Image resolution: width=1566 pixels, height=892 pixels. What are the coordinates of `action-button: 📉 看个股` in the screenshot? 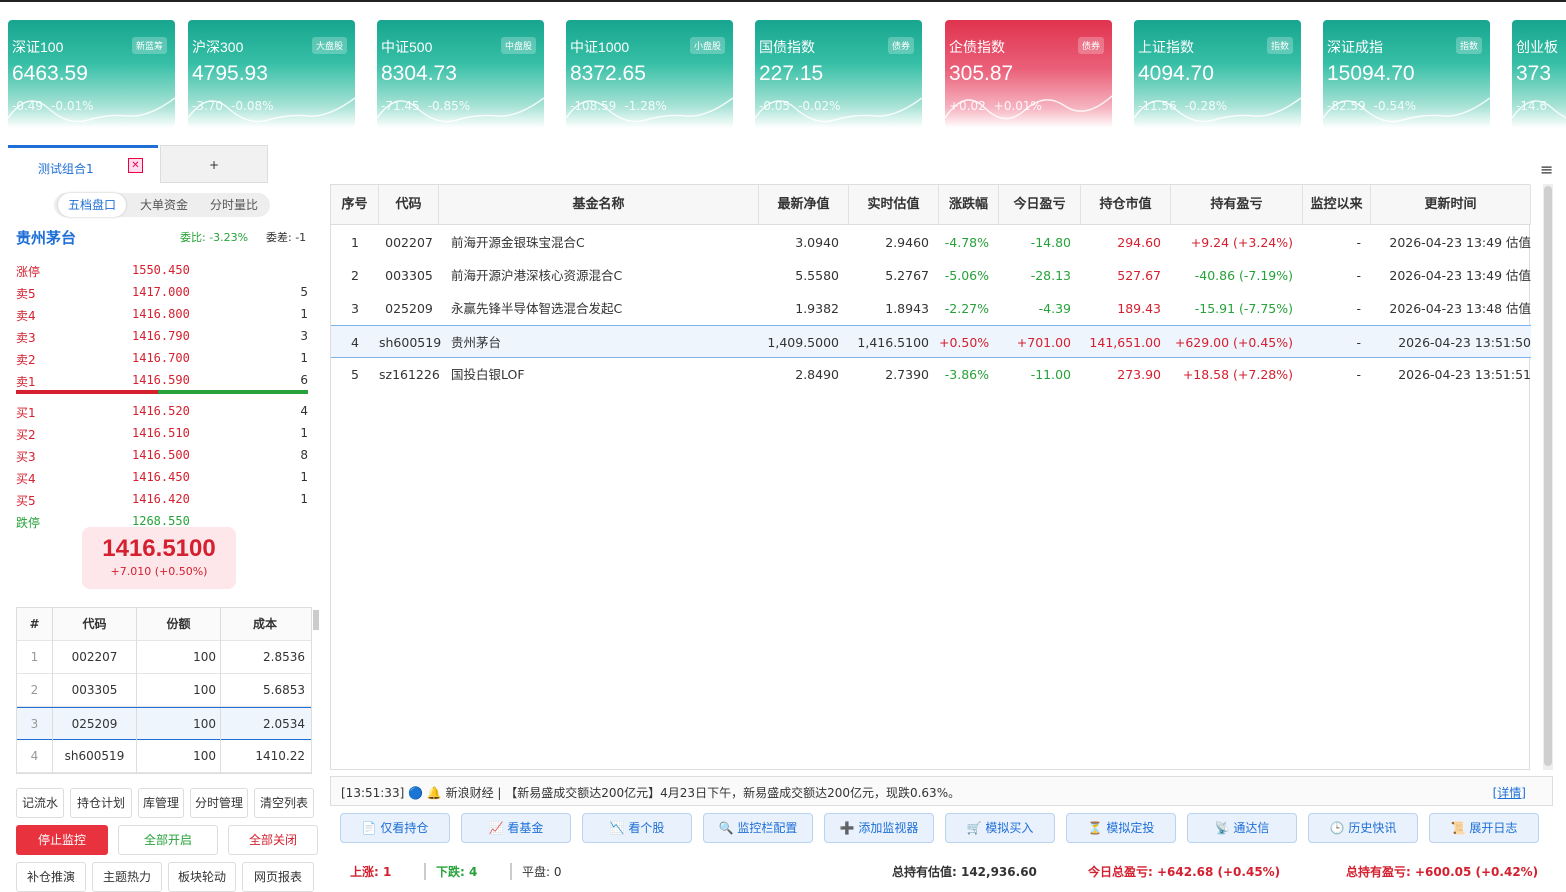 It's located at (637, 828).